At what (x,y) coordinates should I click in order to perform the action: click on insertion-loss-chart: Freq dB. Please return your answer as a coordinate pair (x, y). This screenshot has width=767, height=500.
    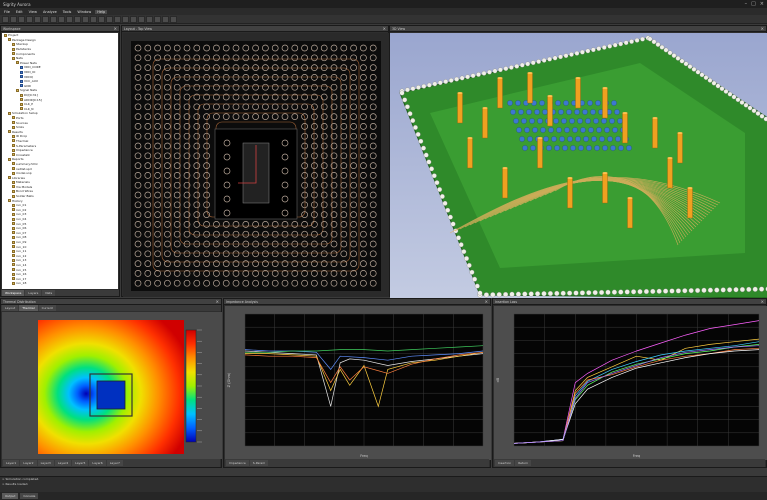
    Looking at the image, I should click on (630, 383).